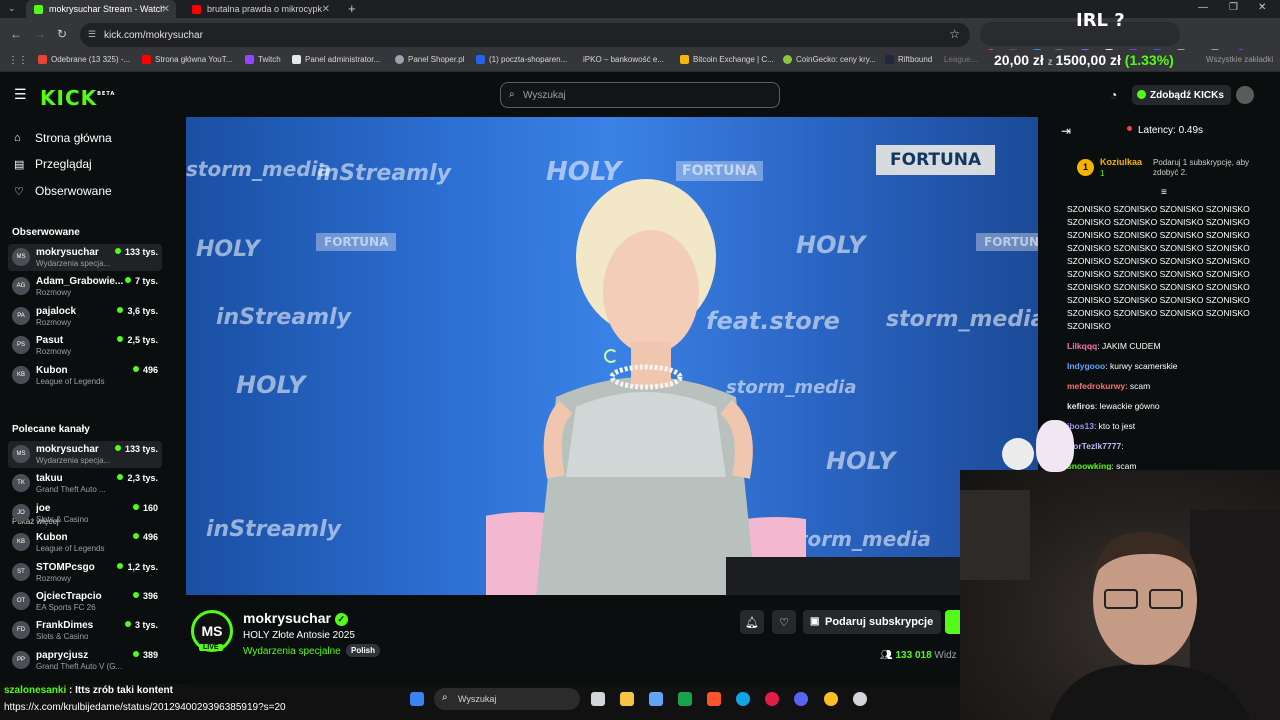 This screenshot has height=720, width=1280. What do you see at coordinates (50, 341) in the screenshot?
I see `channel-name: Pasut` at bounding box center [50, 341].